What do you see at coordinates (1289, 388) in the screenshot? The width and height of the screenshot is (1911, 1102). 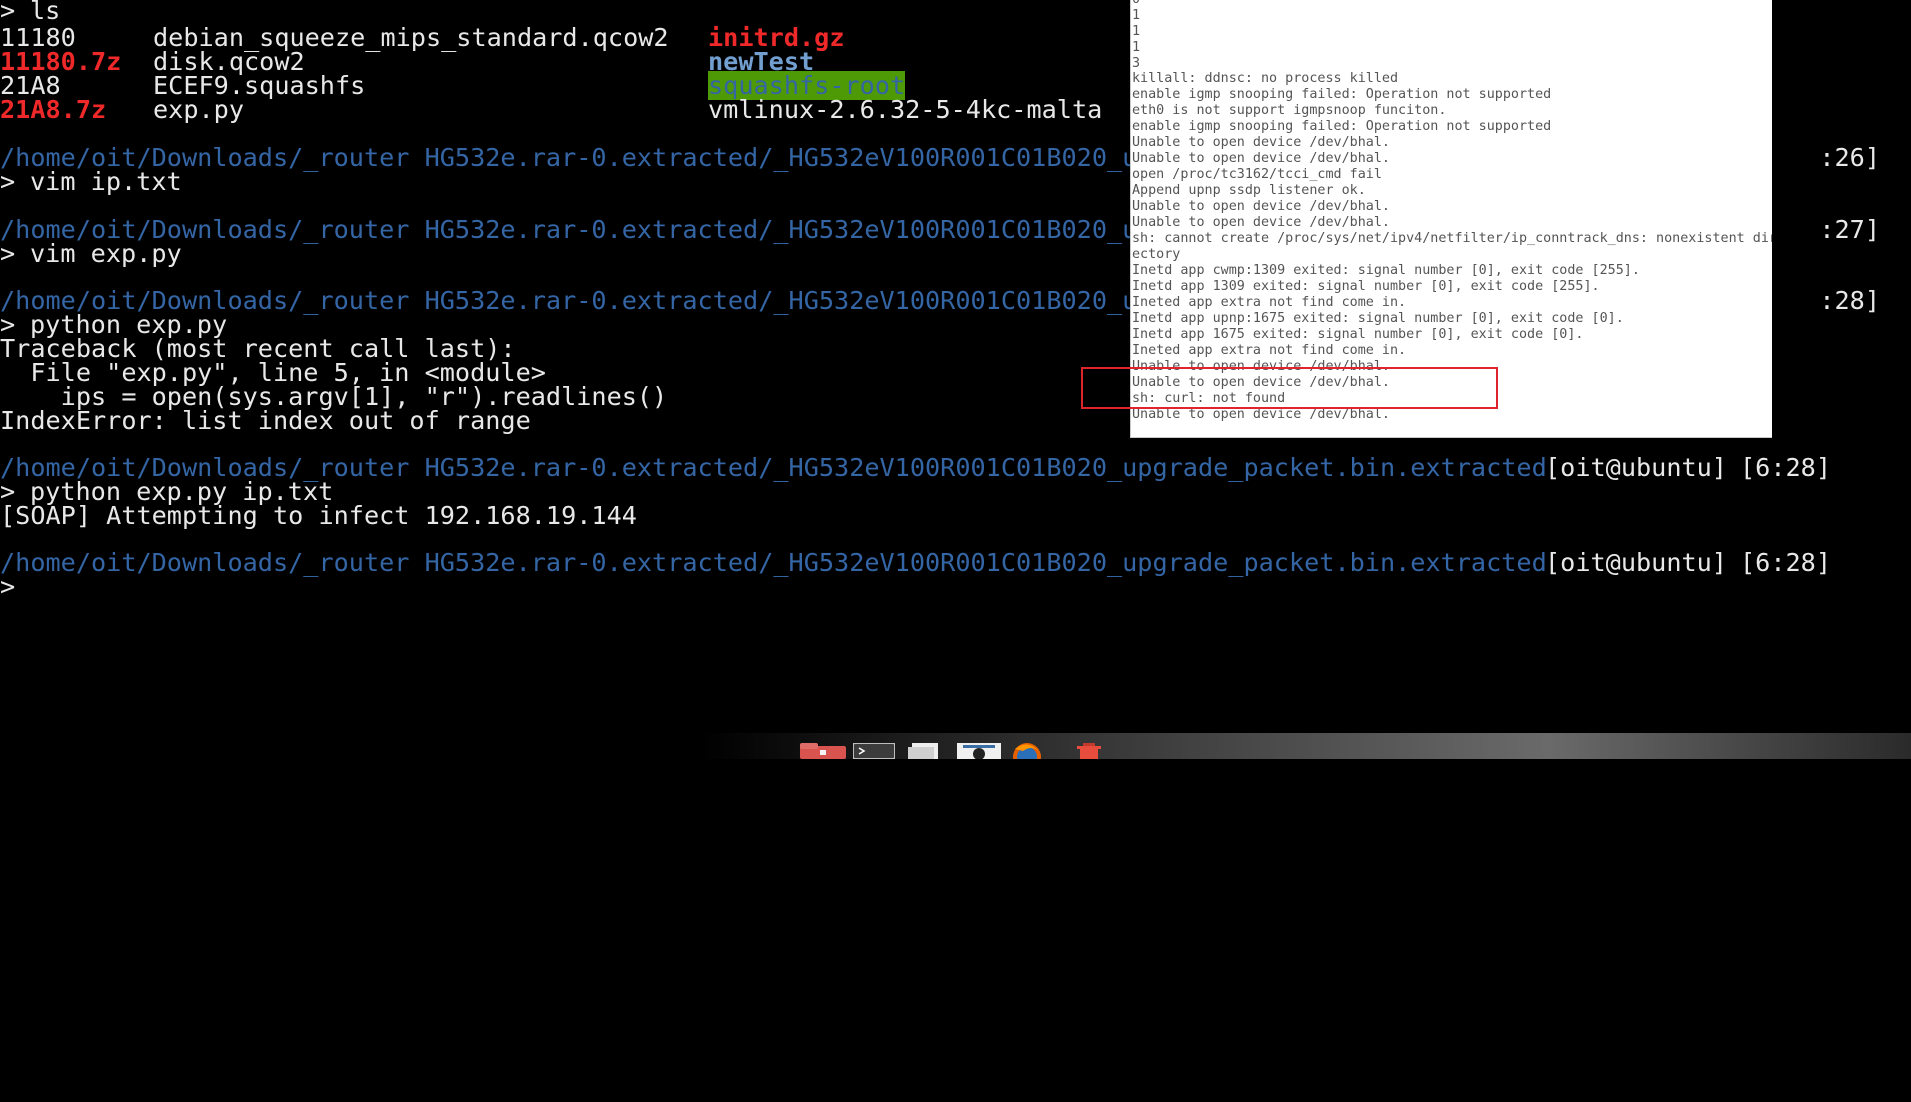 I see `annotation-highlight-box` at bounding box center [1289, 388].